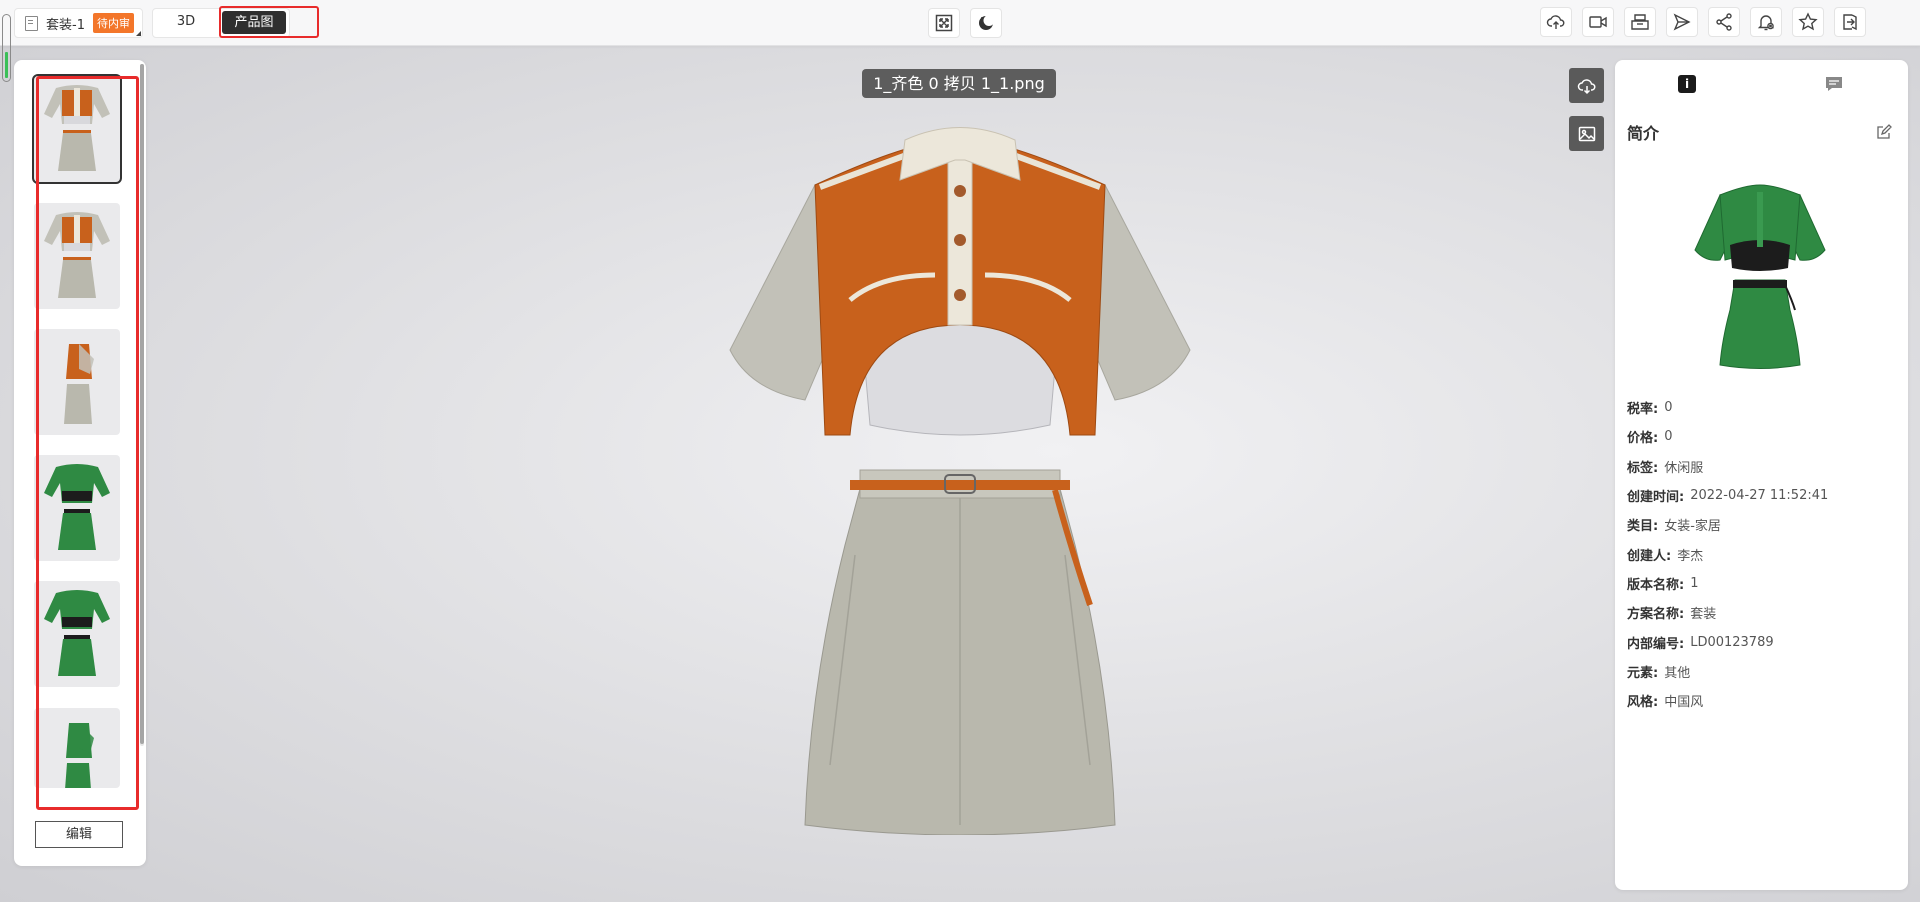  I want to click on product-preview-image, so click(1760, 276).